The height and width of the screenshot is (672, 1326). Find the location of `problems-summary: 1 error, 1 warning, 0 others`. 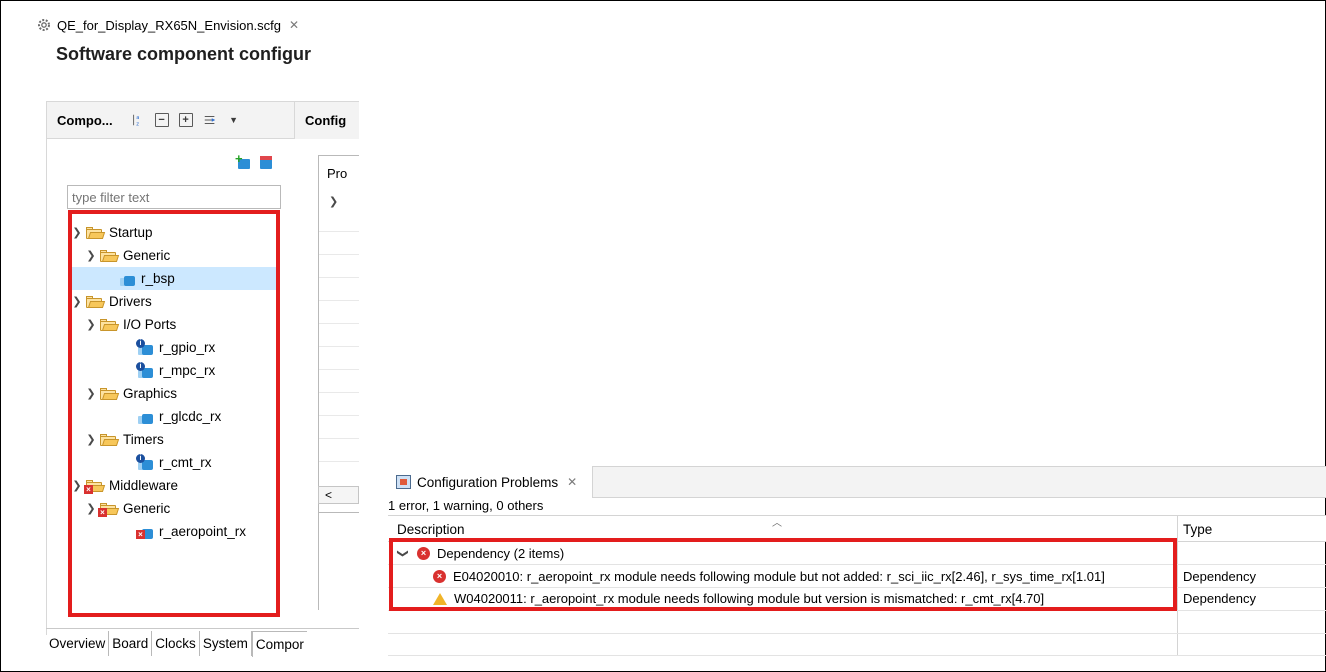

problems-summary: 1 error, 1 warning, 0 others is located at coordinates (466, 505).